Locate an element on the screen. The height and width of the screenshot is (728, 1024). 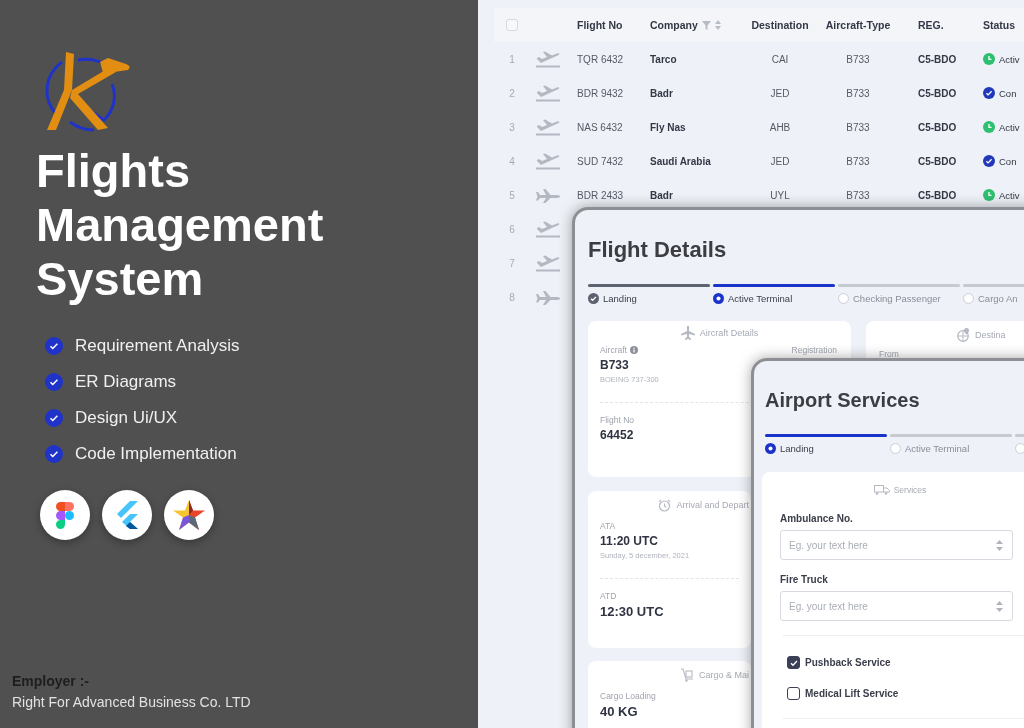
feature-label: ER Diagrams is located at coordinates (126, 382).